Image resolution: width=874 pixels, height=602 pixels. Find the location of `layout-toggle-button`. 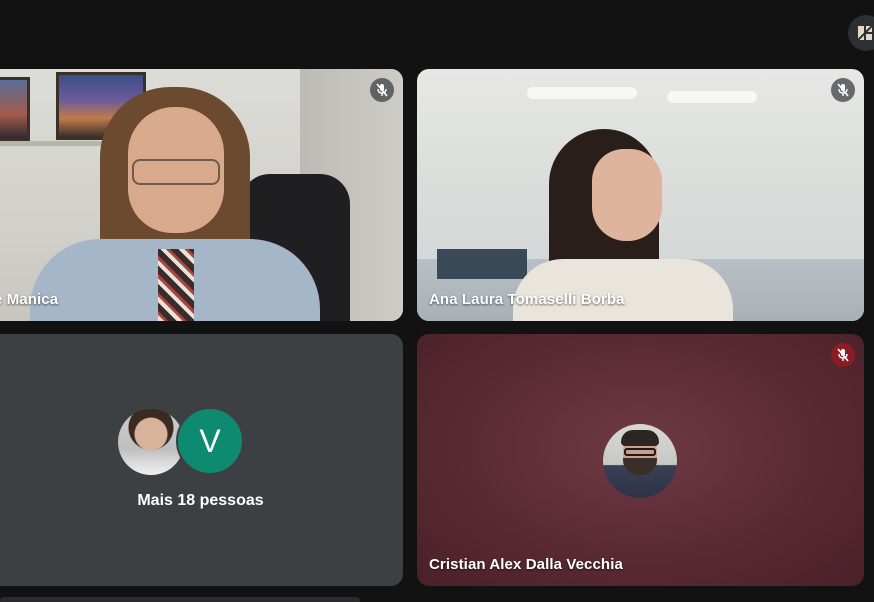

layout-toggle-button is located at coordinates (861, 33).